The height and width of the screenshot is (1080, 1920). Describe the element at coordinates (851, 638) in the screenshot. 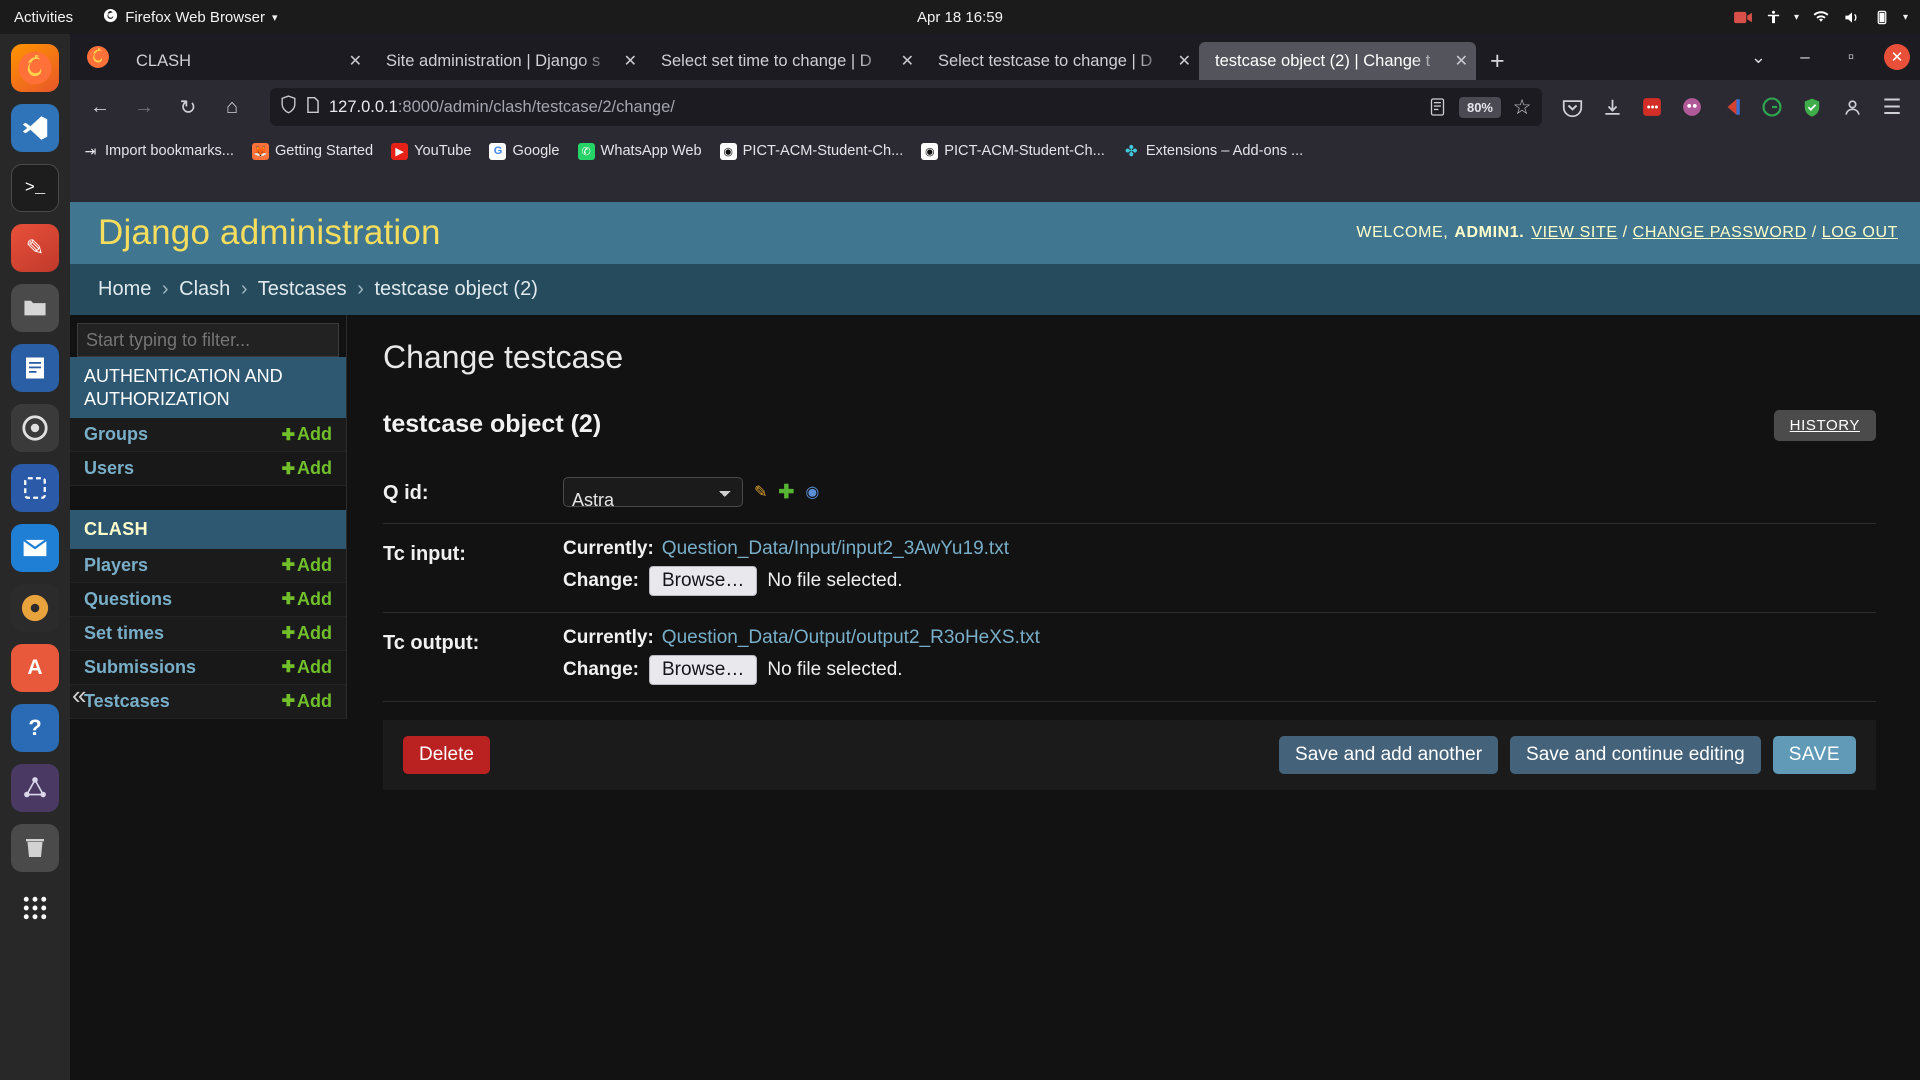

I see `tc-output-file-link: Question_Data/Output/output2_R3oHeXS.txt` at that location.